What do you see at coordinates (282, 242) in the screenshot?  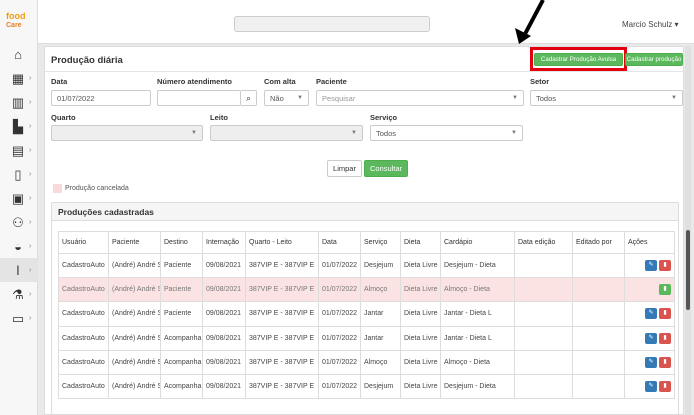 I see `column-header: Quarto - Leito` at bounding box center [282, 242].